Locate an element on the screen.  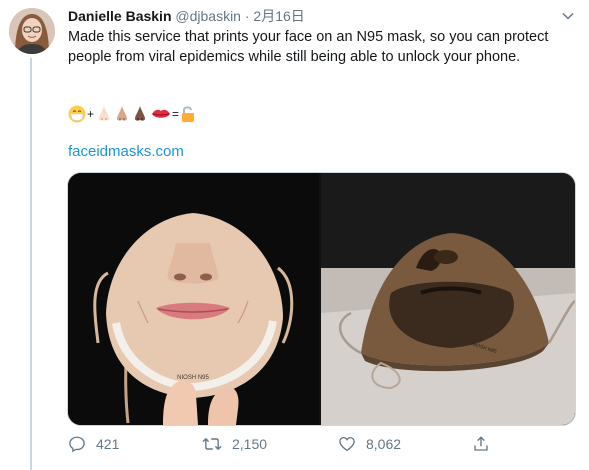
tweet-link: faceidmasks.com is located at coordinates (126, 151).